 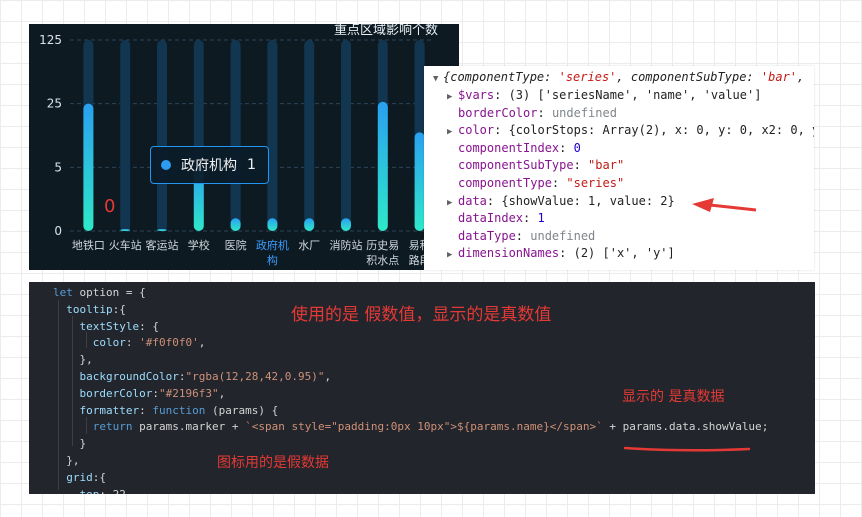 What do you see at coordinates (505, 183) in the screenshot?
I see `property-key: componentType` at bounding box center [505, 183].